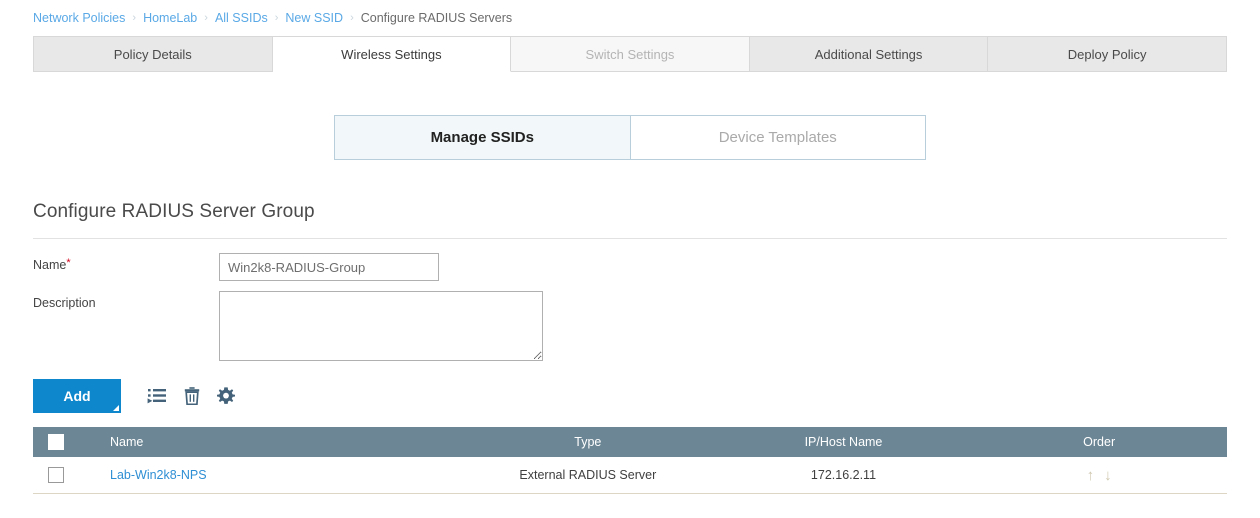 This screenshot has width=1260, height=518. I want to click on order-arrows: ↑ ↓, so click(1099, 475).